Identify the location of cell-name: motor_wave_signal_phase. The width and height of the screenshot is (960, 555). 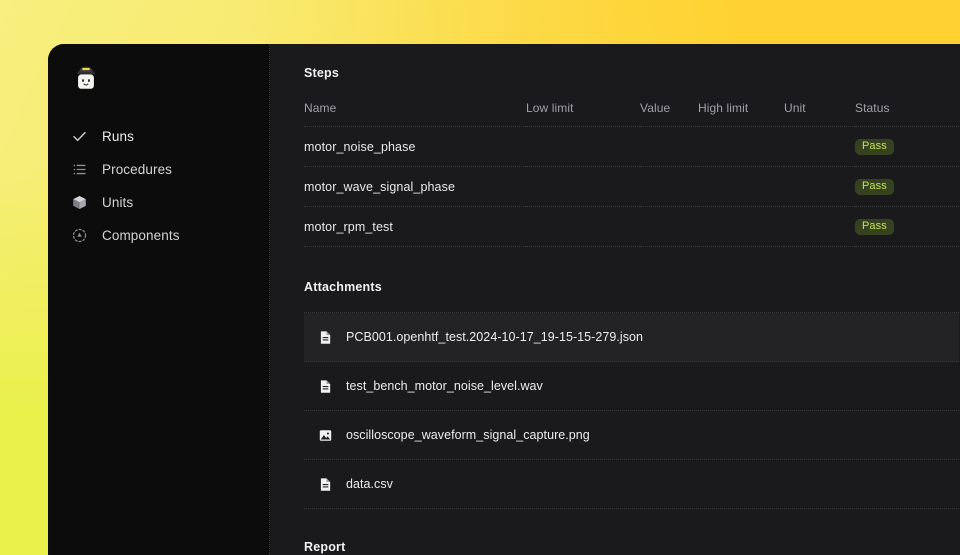
(380, 186).